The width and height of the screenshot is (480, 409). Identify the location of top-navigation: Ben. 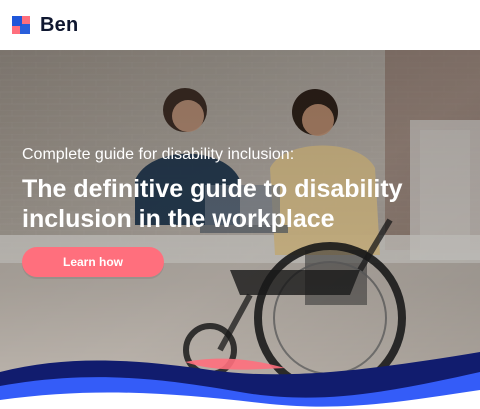
(240, 25).